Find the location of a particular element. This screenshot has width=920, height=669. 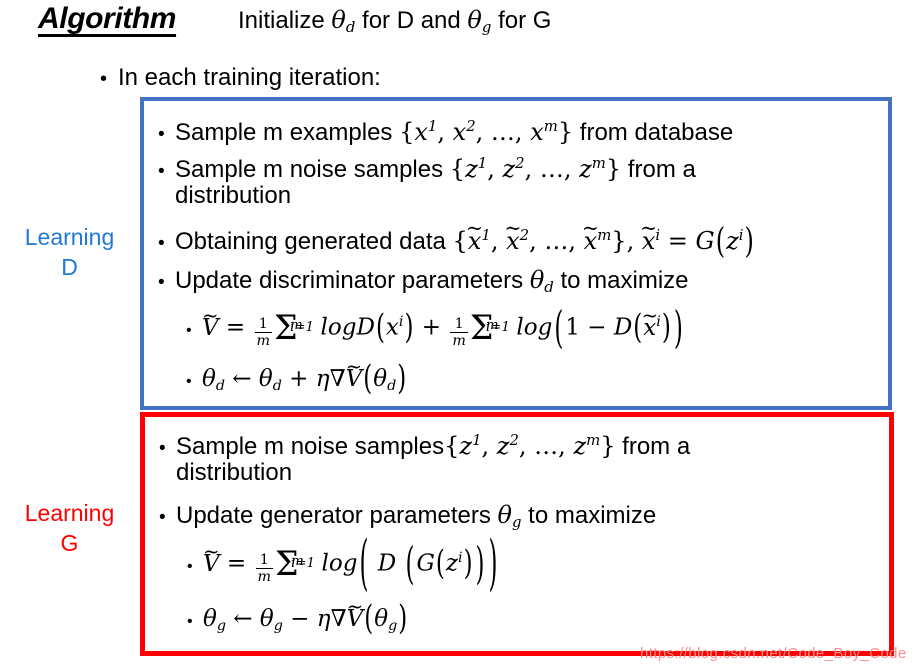

learning-g-line2: G is located at coordinates (69, 543).